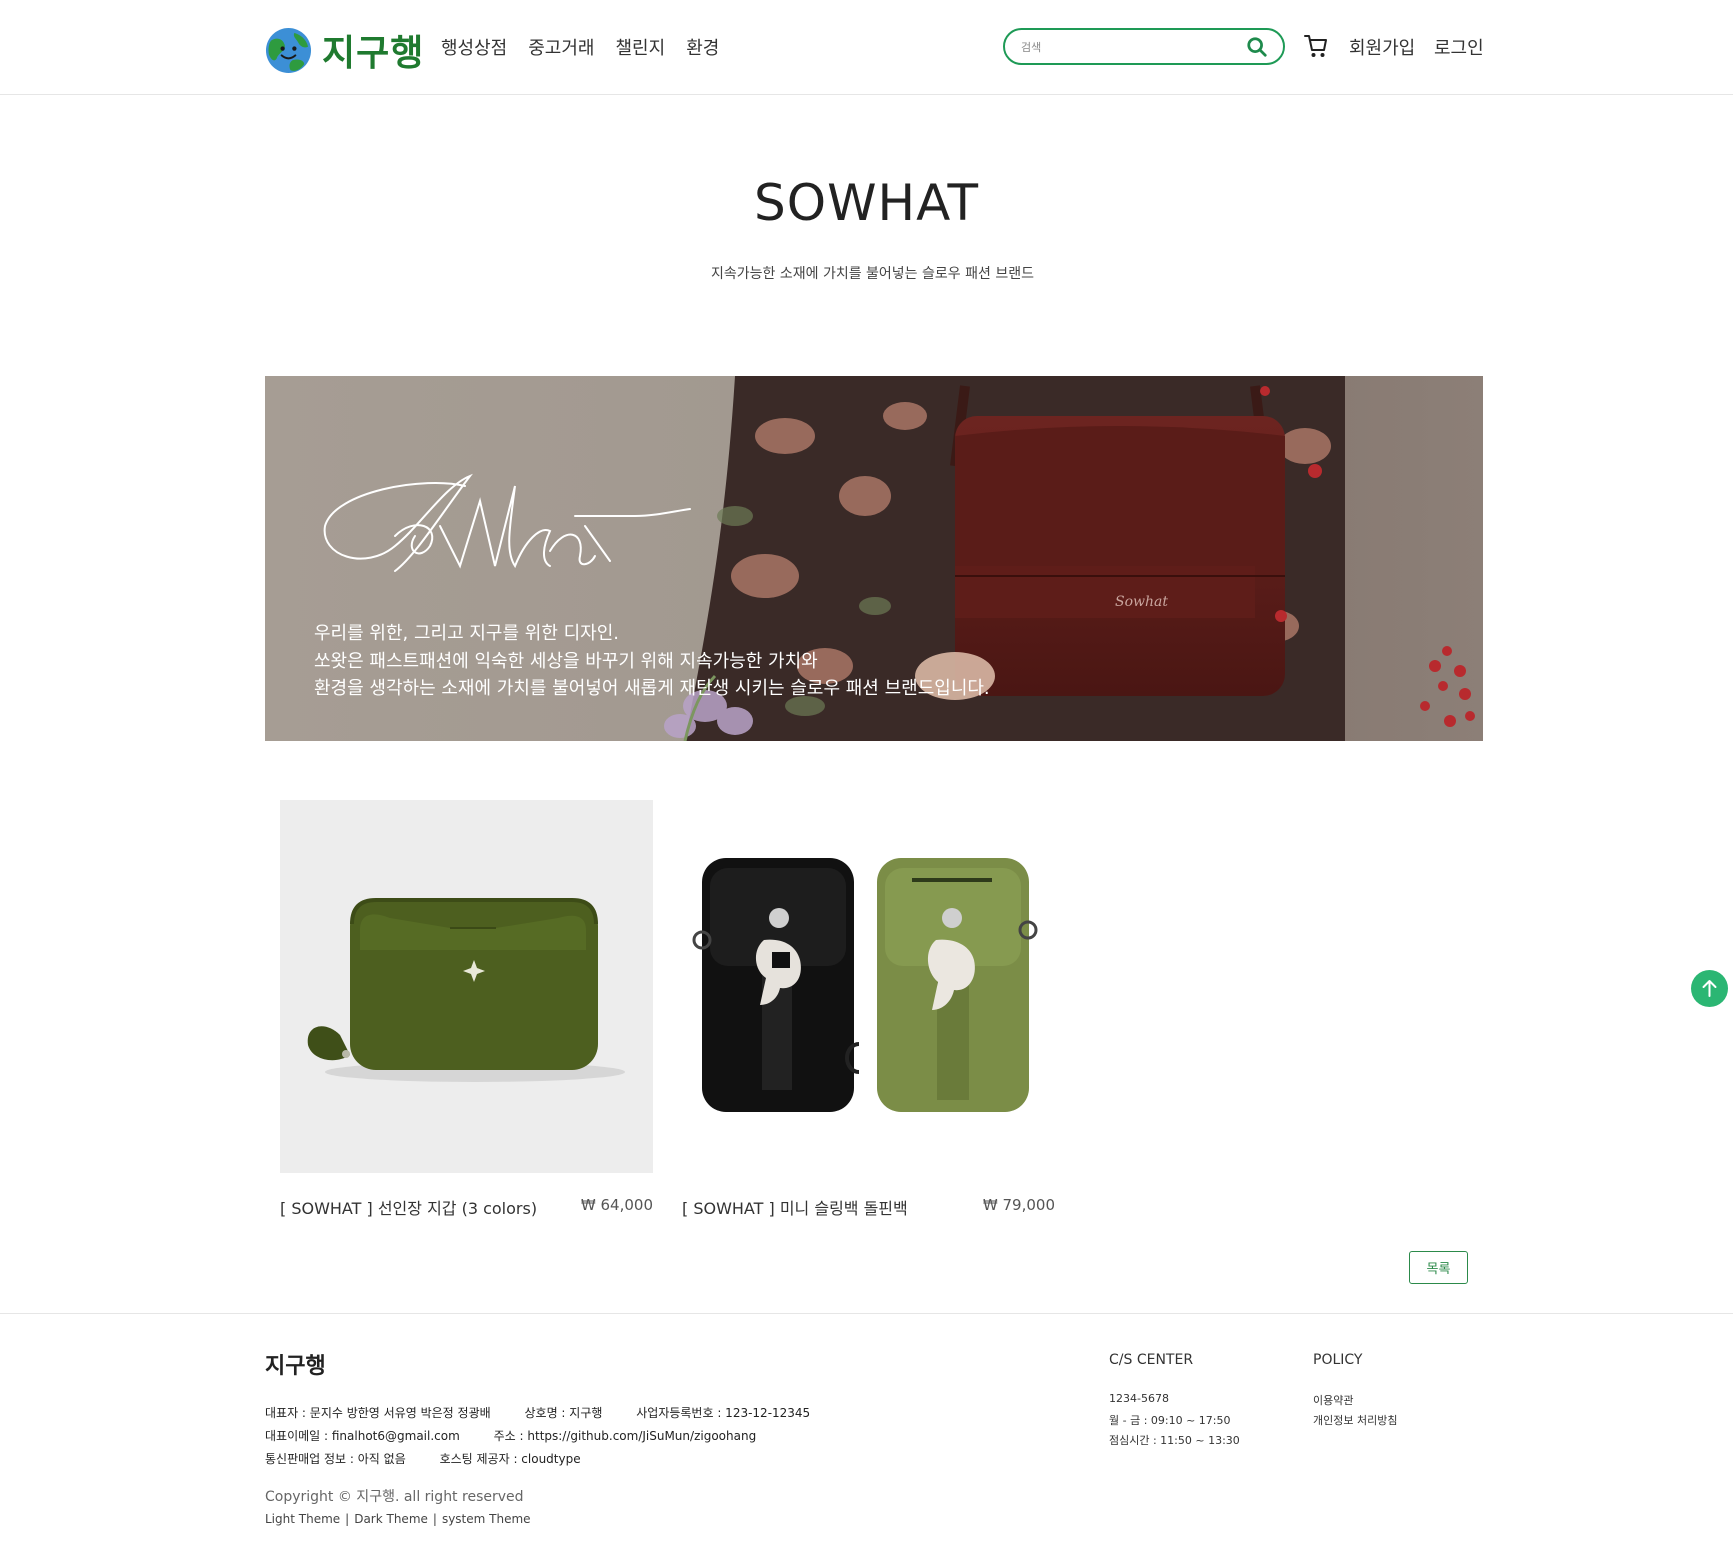  Describe the element at coordinates (616, 1205) in the screenshot. I see `product-price: ₩ 64,000` at that location.